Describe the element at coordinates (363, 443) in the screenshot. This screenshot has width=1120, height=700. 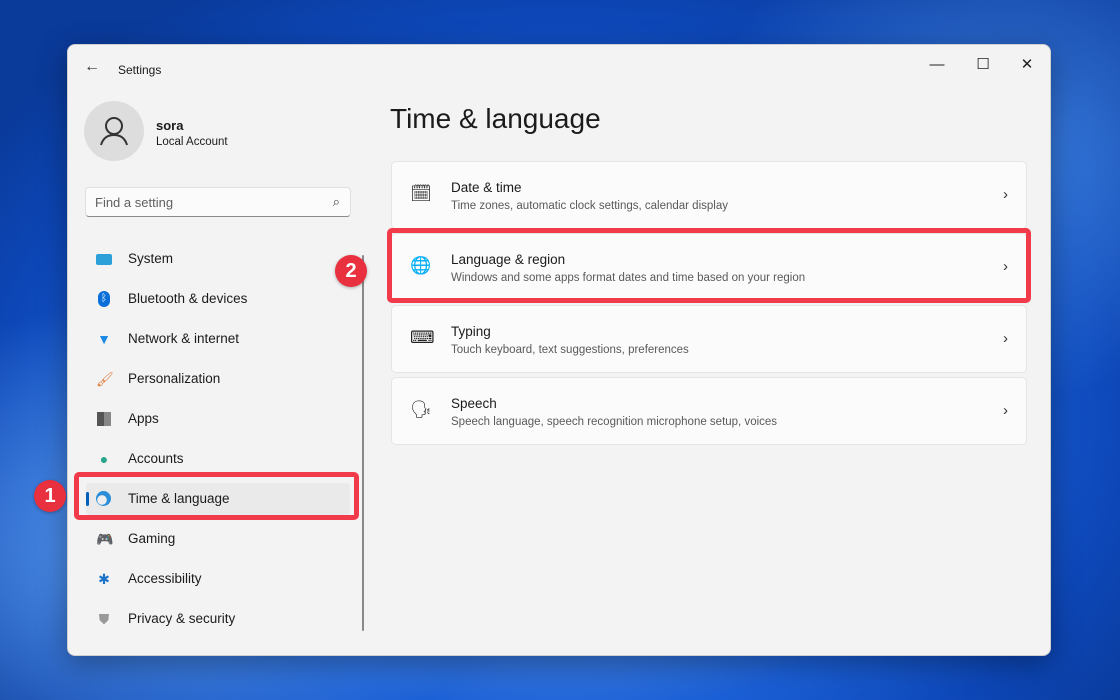
I see `sidebar-scrollbar` at that location.